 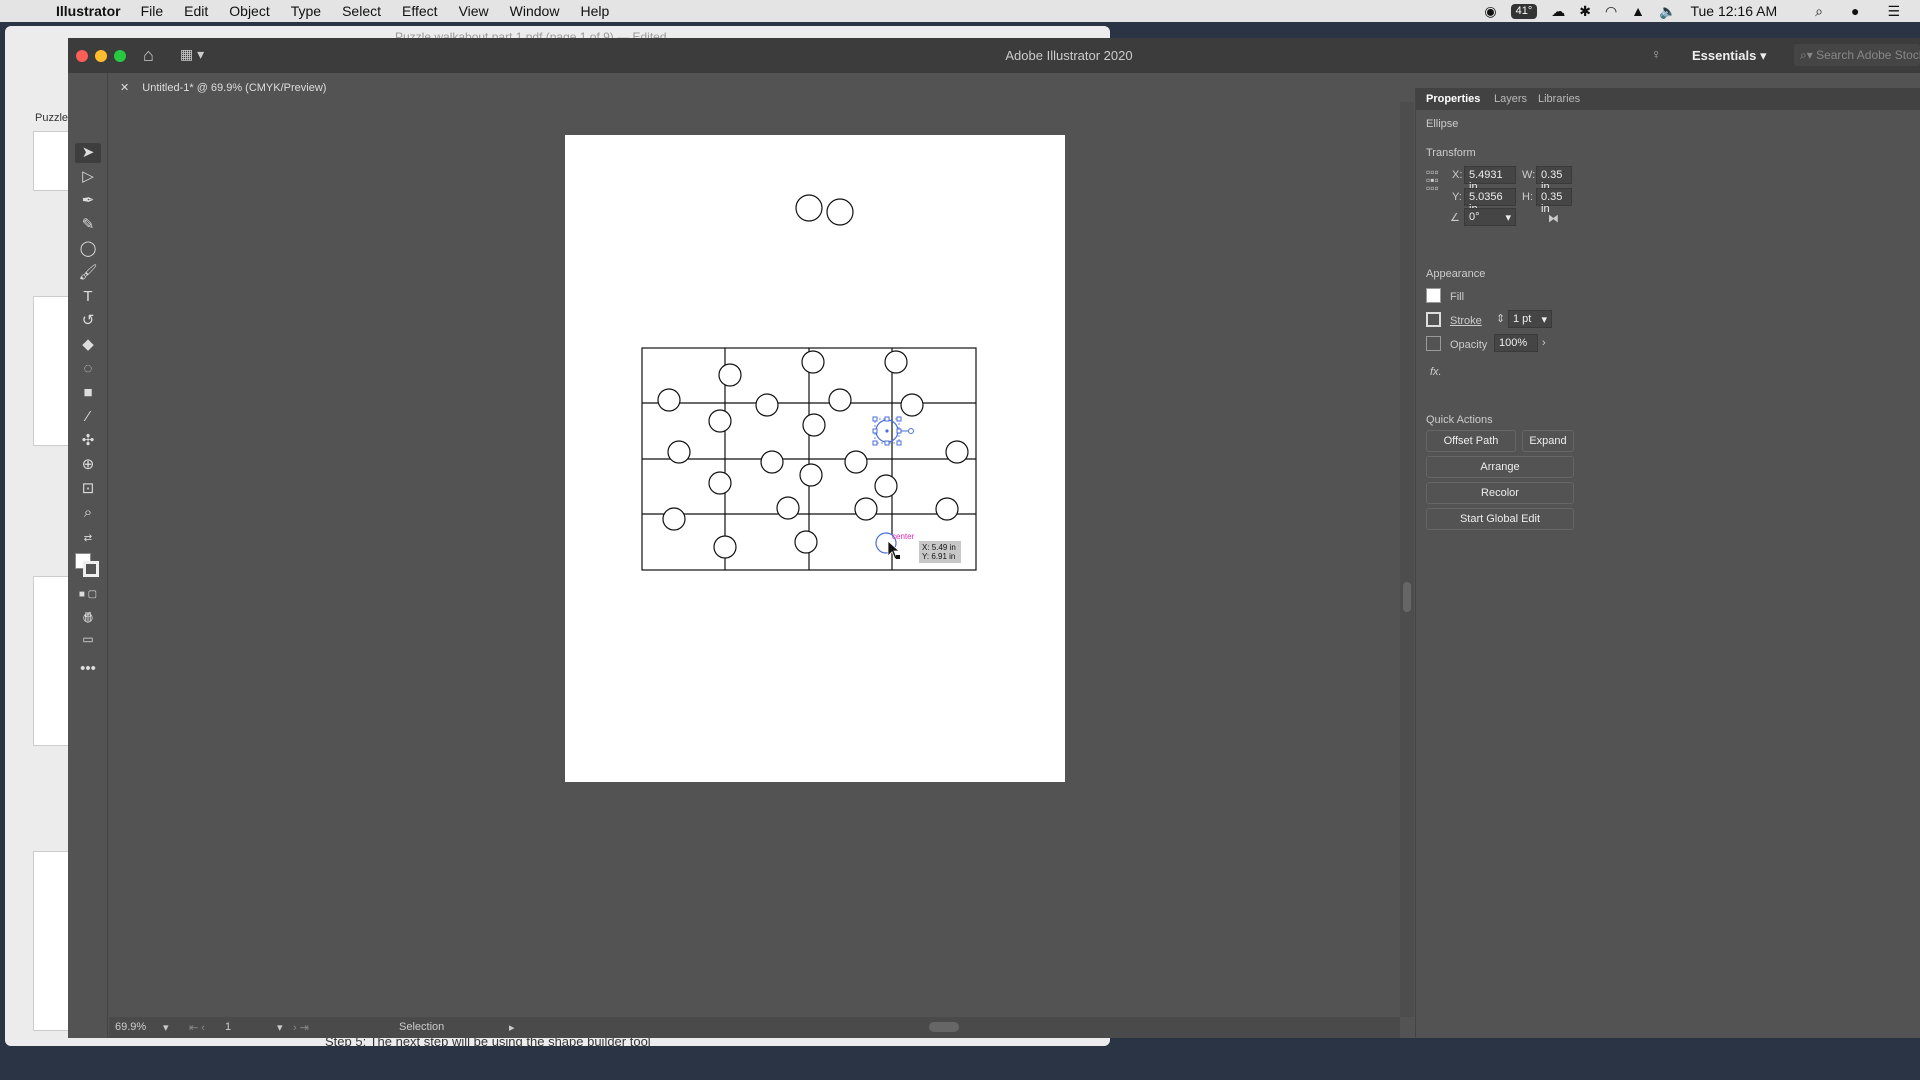 What do you see at coordinates (1407, 597) in the screenshot?
I see `scrollbar-thumb` at bounding box center [1407, 597].